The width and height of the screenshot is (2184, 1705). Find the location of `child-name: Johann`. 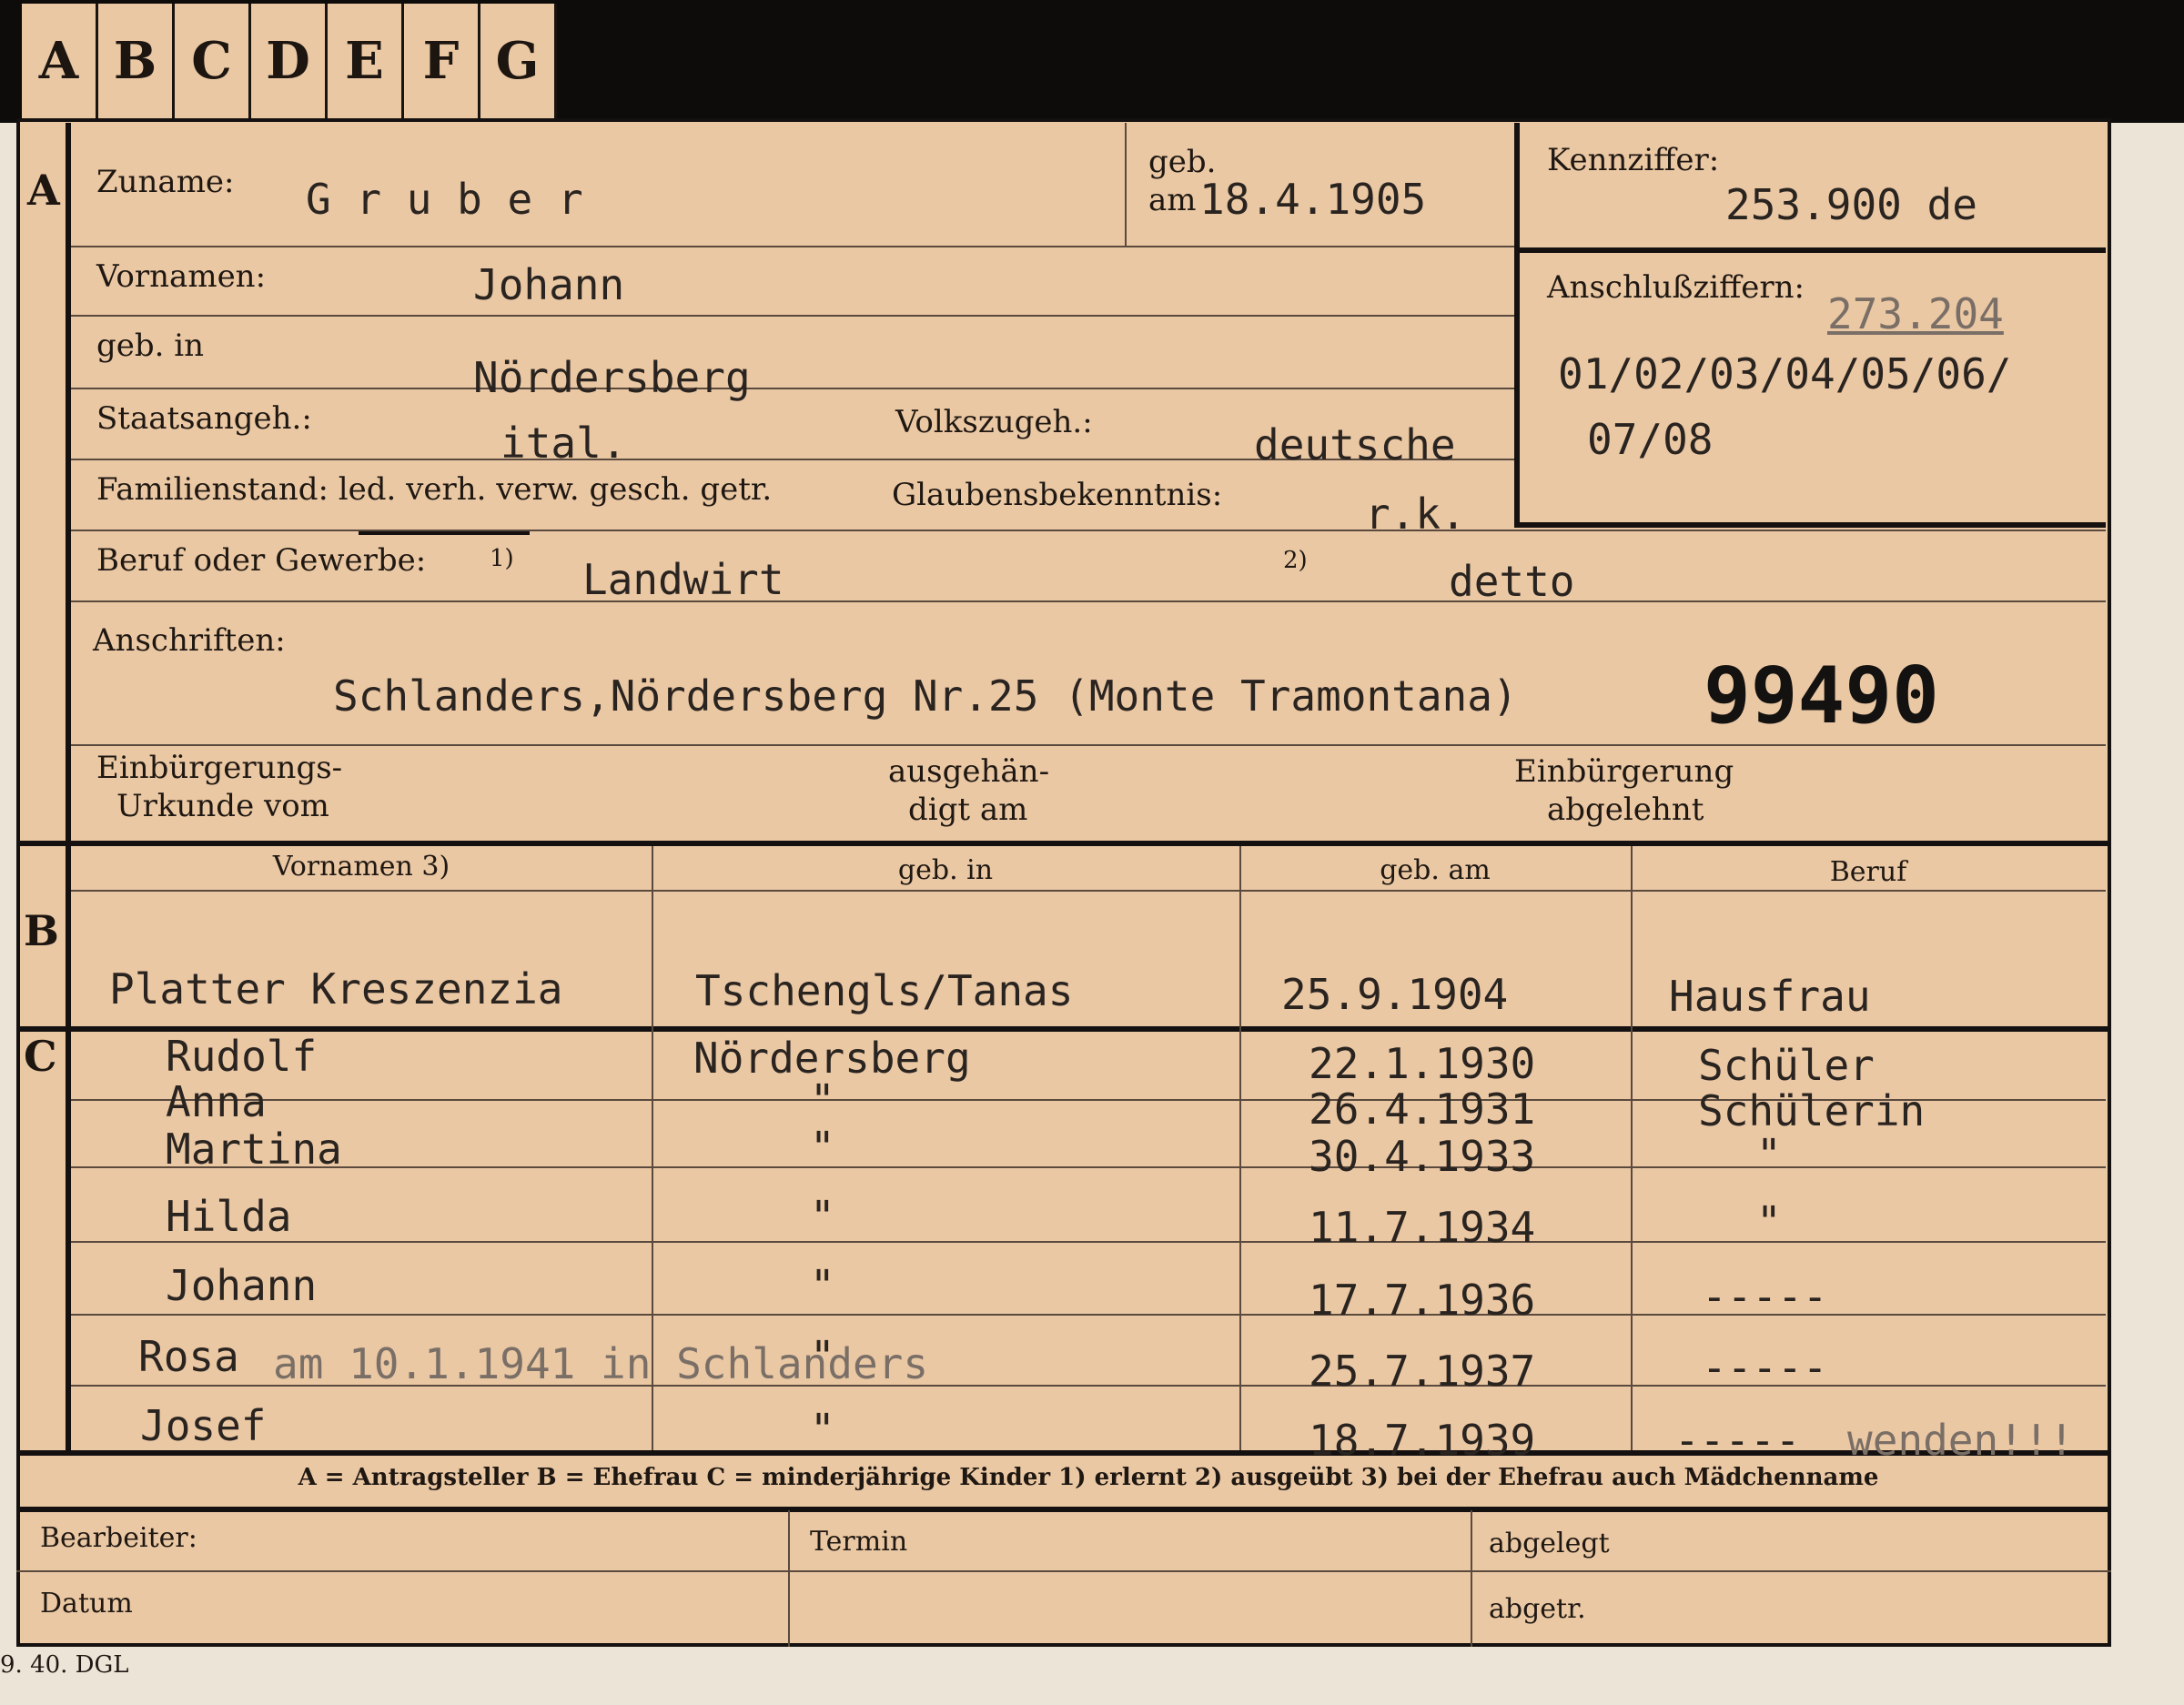

child-name: Johann is located at coordinates (242, 1286).